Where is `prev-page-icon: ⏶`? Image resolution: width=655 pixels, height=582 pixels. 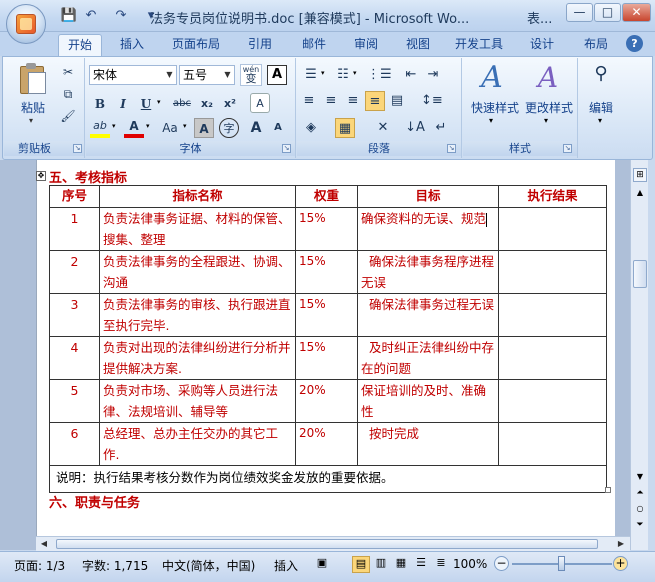
prev-page-icon: ⏶ is located at coordinates (640, 494).